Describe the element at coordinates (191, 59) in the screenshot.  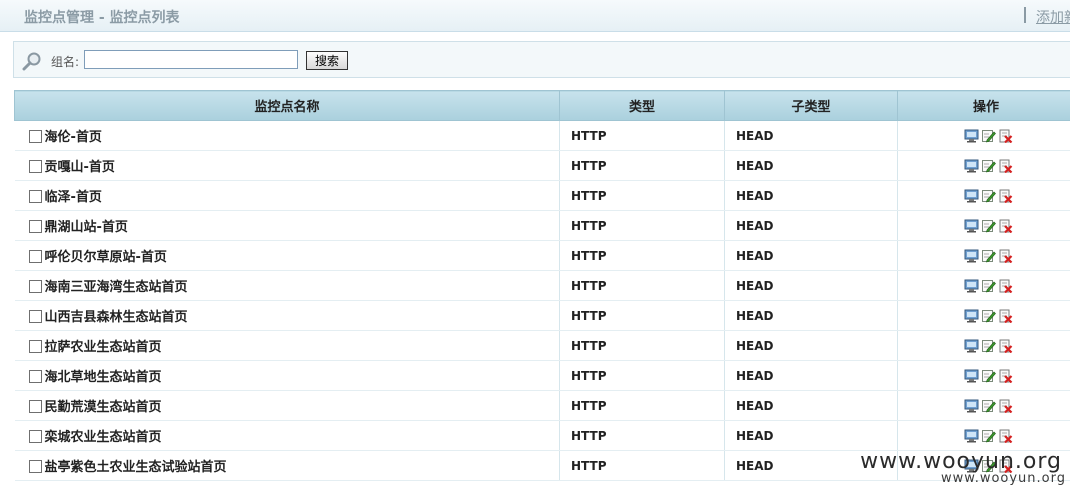
I see `group-name-input` at that location.